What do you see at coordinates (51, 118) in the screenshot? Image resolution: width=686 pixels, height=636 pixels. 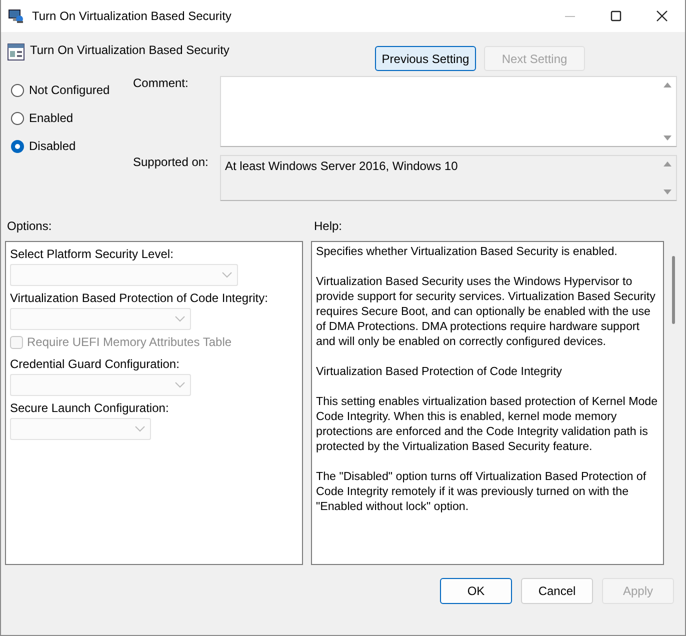 I see `radio-label: Enabled` at bounding box center [51, 118].